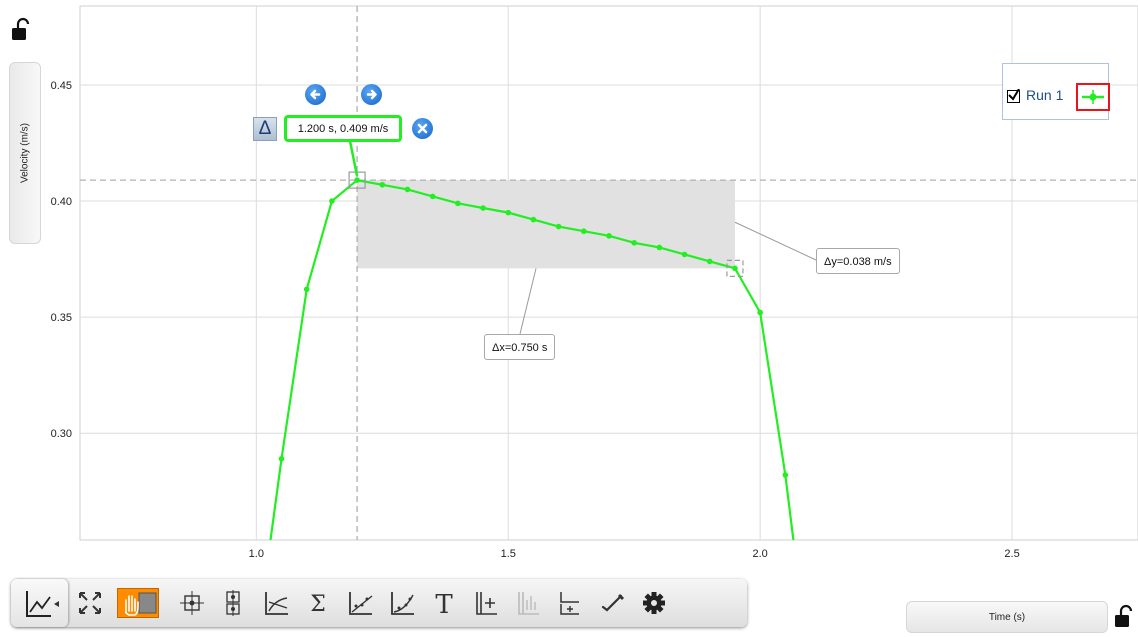 This screenshot has width=1138, height=637. I want to click on run-1-style-swatch, so click(1093, 97).